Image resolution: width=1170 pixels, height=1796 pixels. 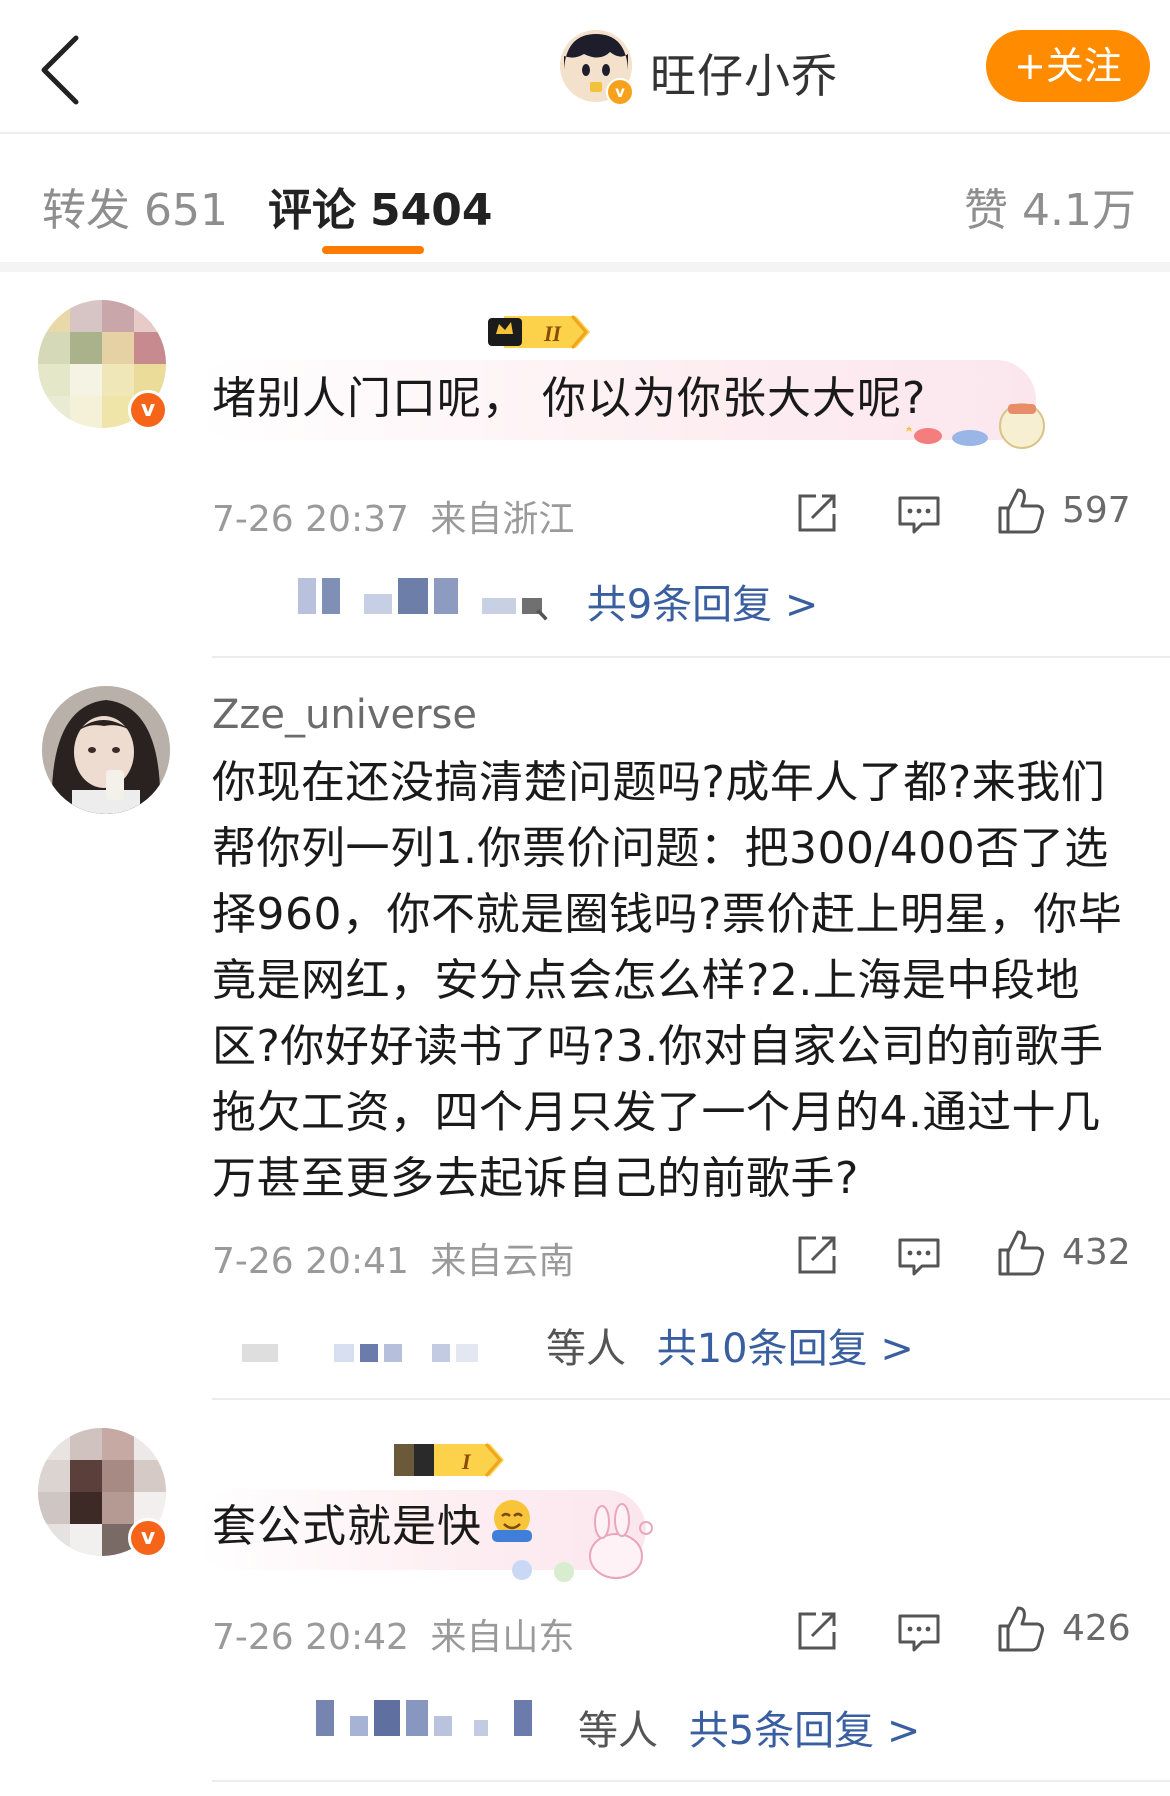 I want to click on like-count: 432, so click(x=1096, y=1252).